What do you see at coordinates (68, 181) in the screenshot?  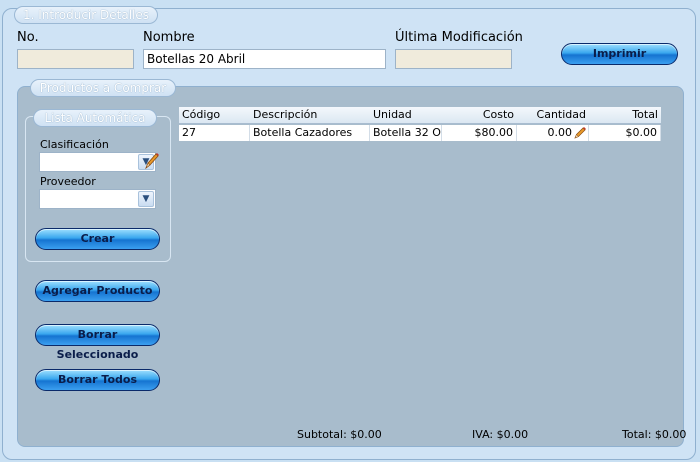 I see `proveedor-label: Proveedor` at bounding box center [68, 181].